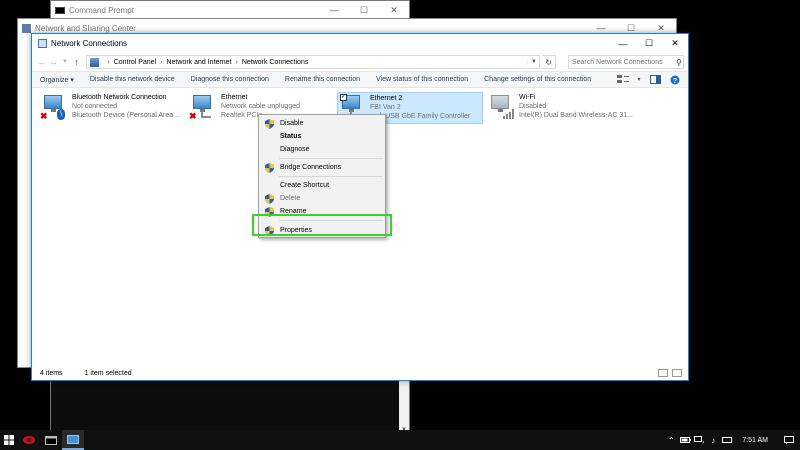 The image size is (800, 450). I want to click on network-adapter-icon, so click(501, 107).